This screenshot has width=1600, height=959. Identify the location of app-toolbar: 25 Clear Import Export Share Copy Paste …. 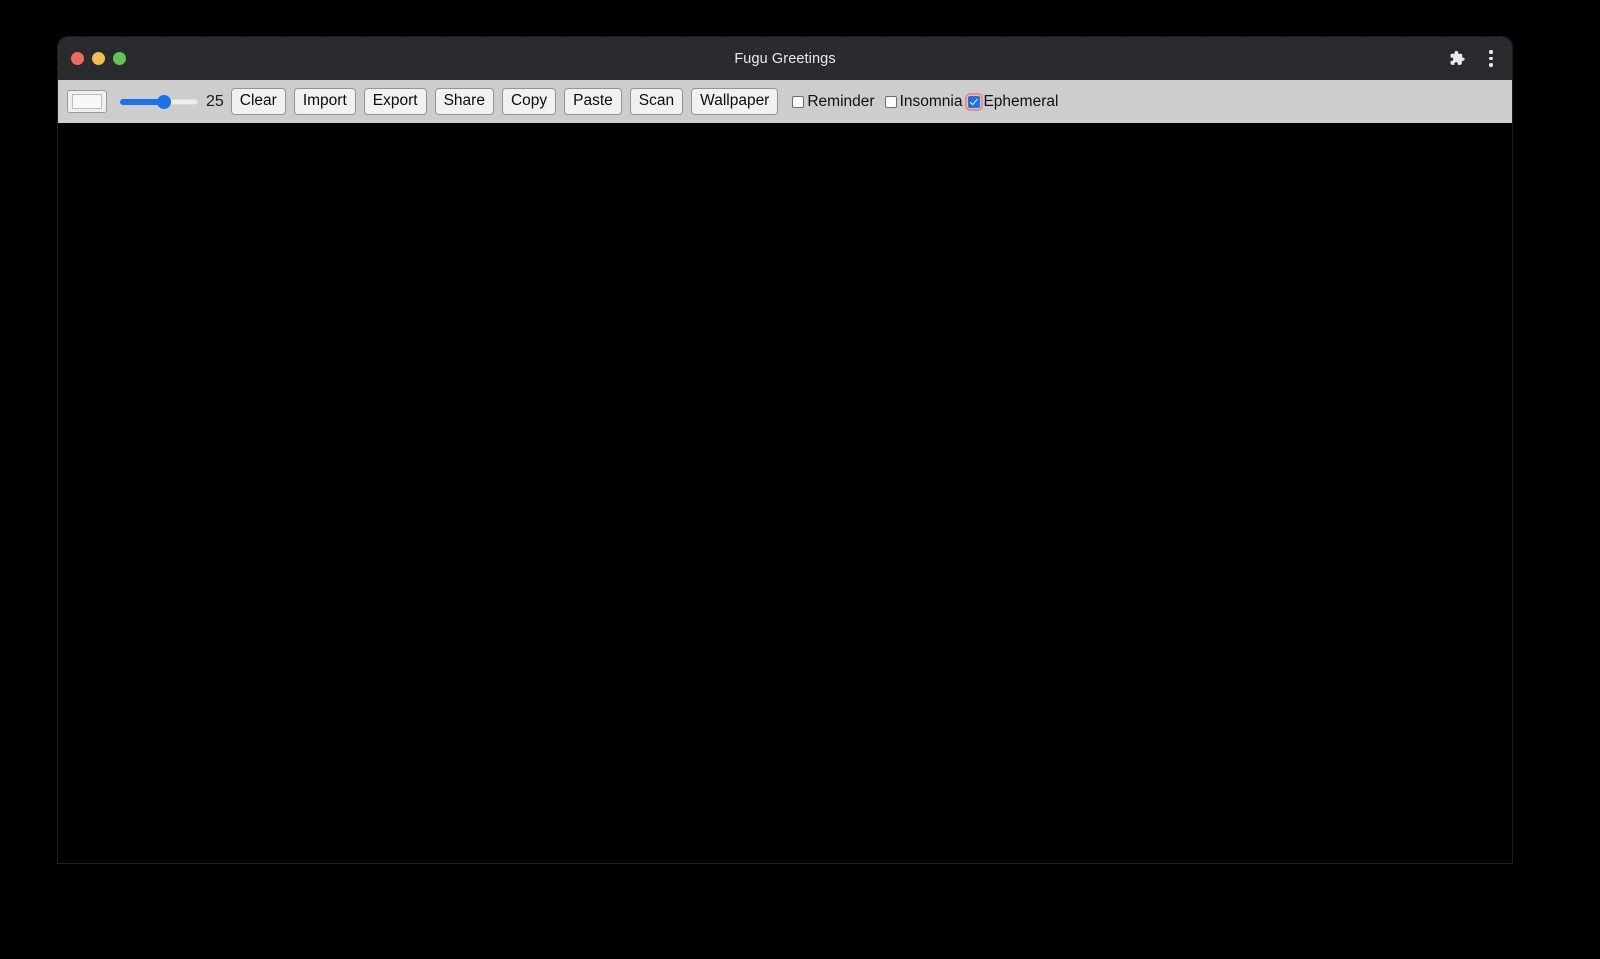
(785, 101).